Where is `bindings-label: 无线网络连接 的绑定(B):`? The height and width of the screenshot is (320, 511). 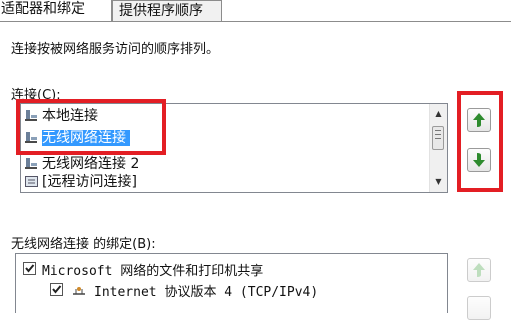
bindings-label: 无线网络连接 的绑定(B): is located at coordinates (83, 244).